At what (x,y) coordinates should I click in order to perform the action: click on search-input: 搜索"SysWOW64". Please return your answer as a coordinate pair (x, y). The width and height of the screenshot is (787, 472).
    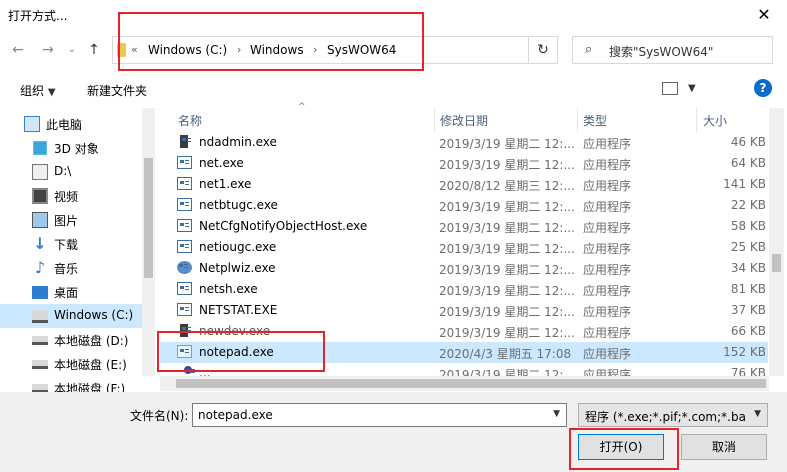
    Looking at the image, I should click on (661, 51).